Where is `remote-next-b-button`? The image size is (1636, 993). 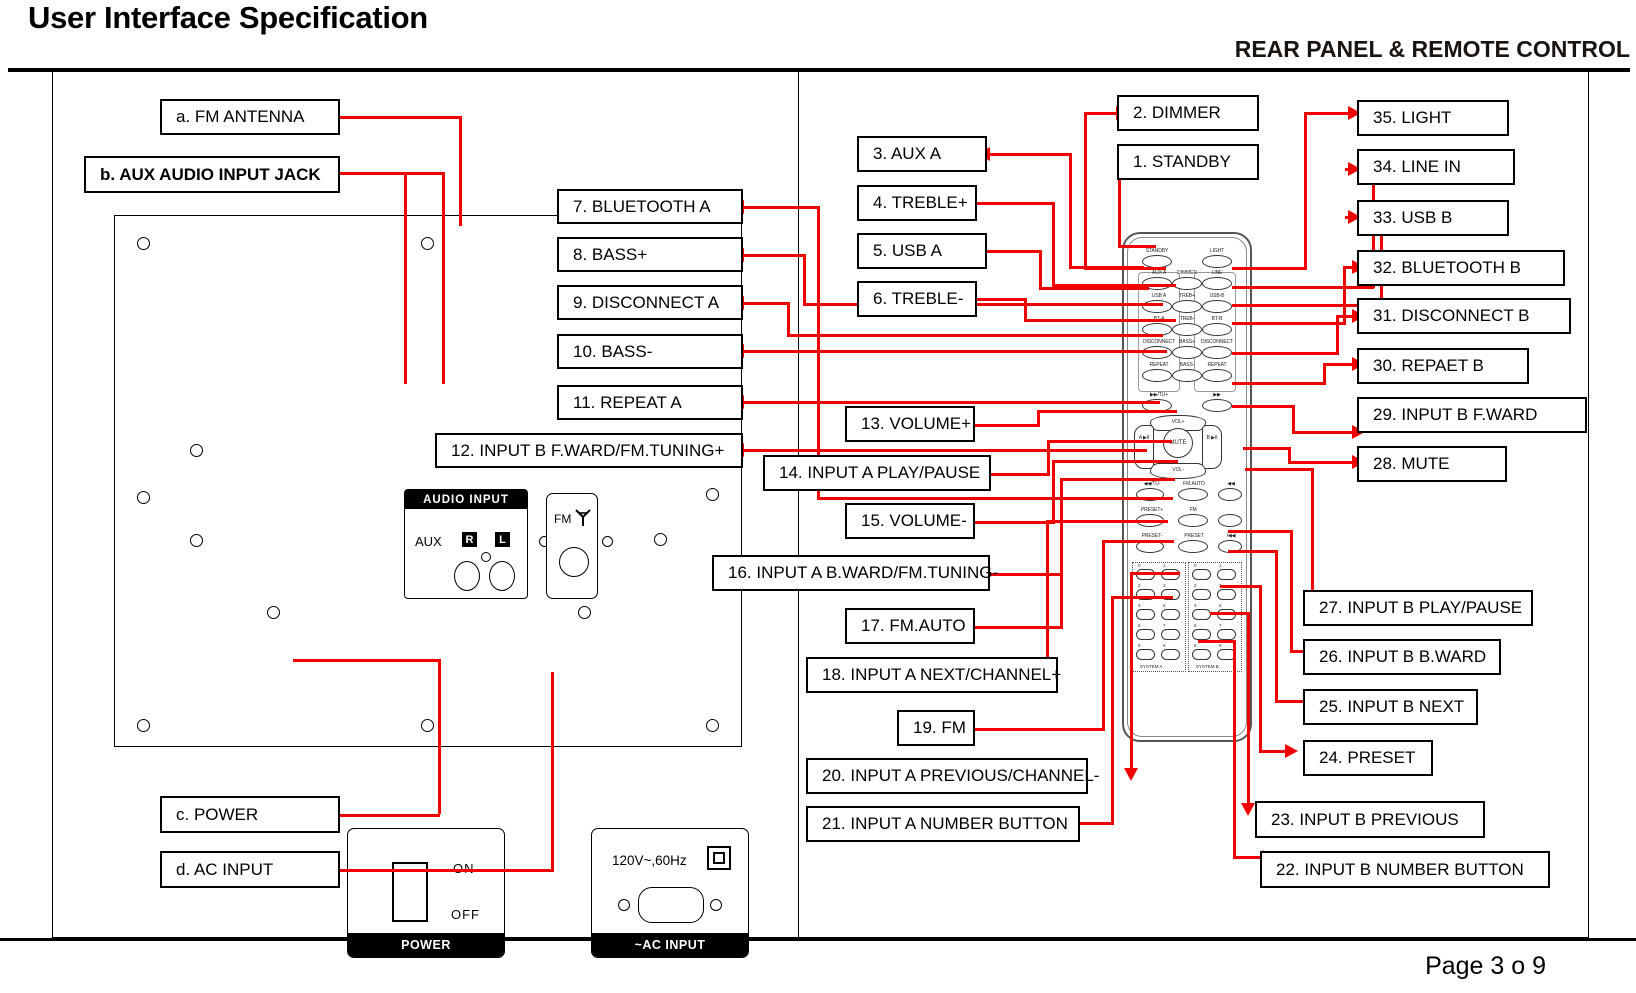
remote-next-b-button is located at coordinates (1230, 520).